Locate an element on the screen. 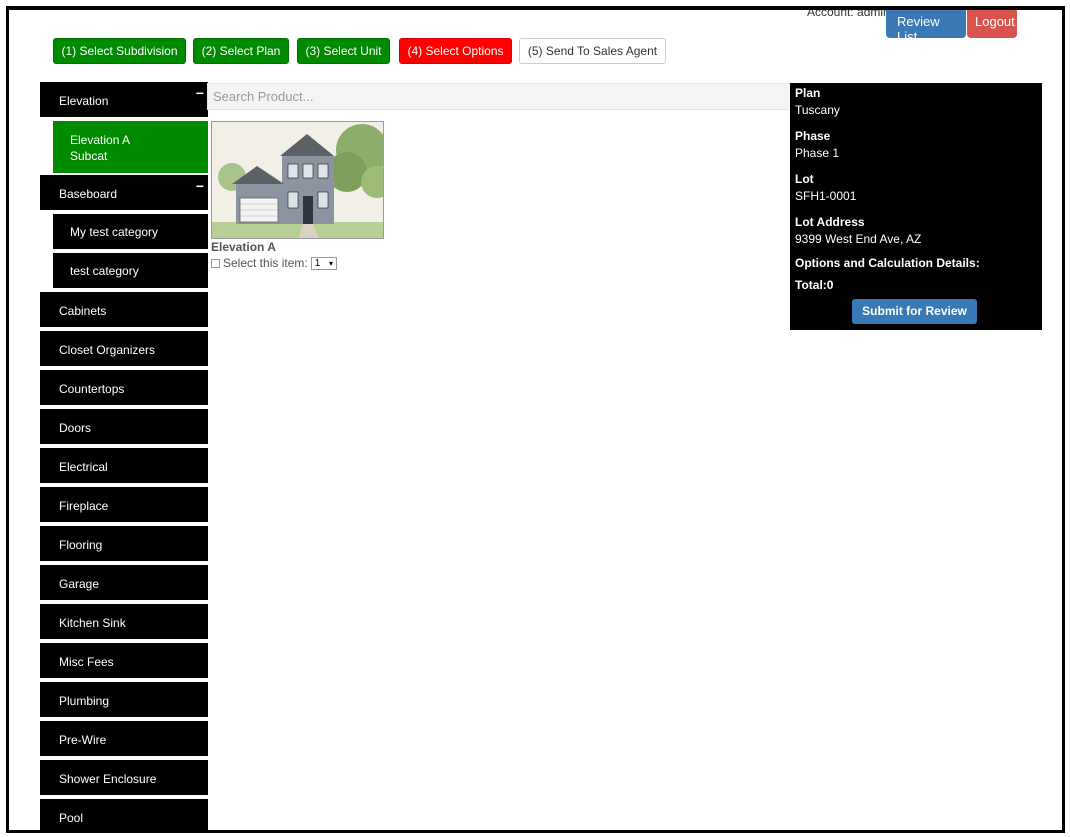 This screenshot has height=837, width=1070. subcategory-test-category: test category is located at coordinates (130, 270).